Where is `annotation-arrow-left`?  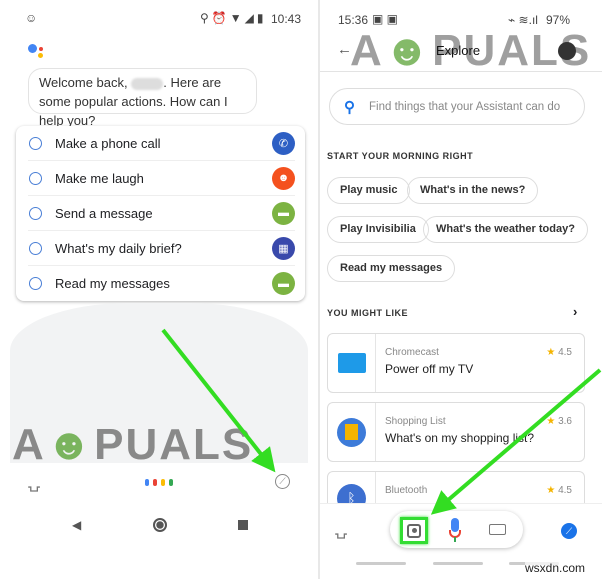 annotation-arrow-left is located at coordinates (218, 400).